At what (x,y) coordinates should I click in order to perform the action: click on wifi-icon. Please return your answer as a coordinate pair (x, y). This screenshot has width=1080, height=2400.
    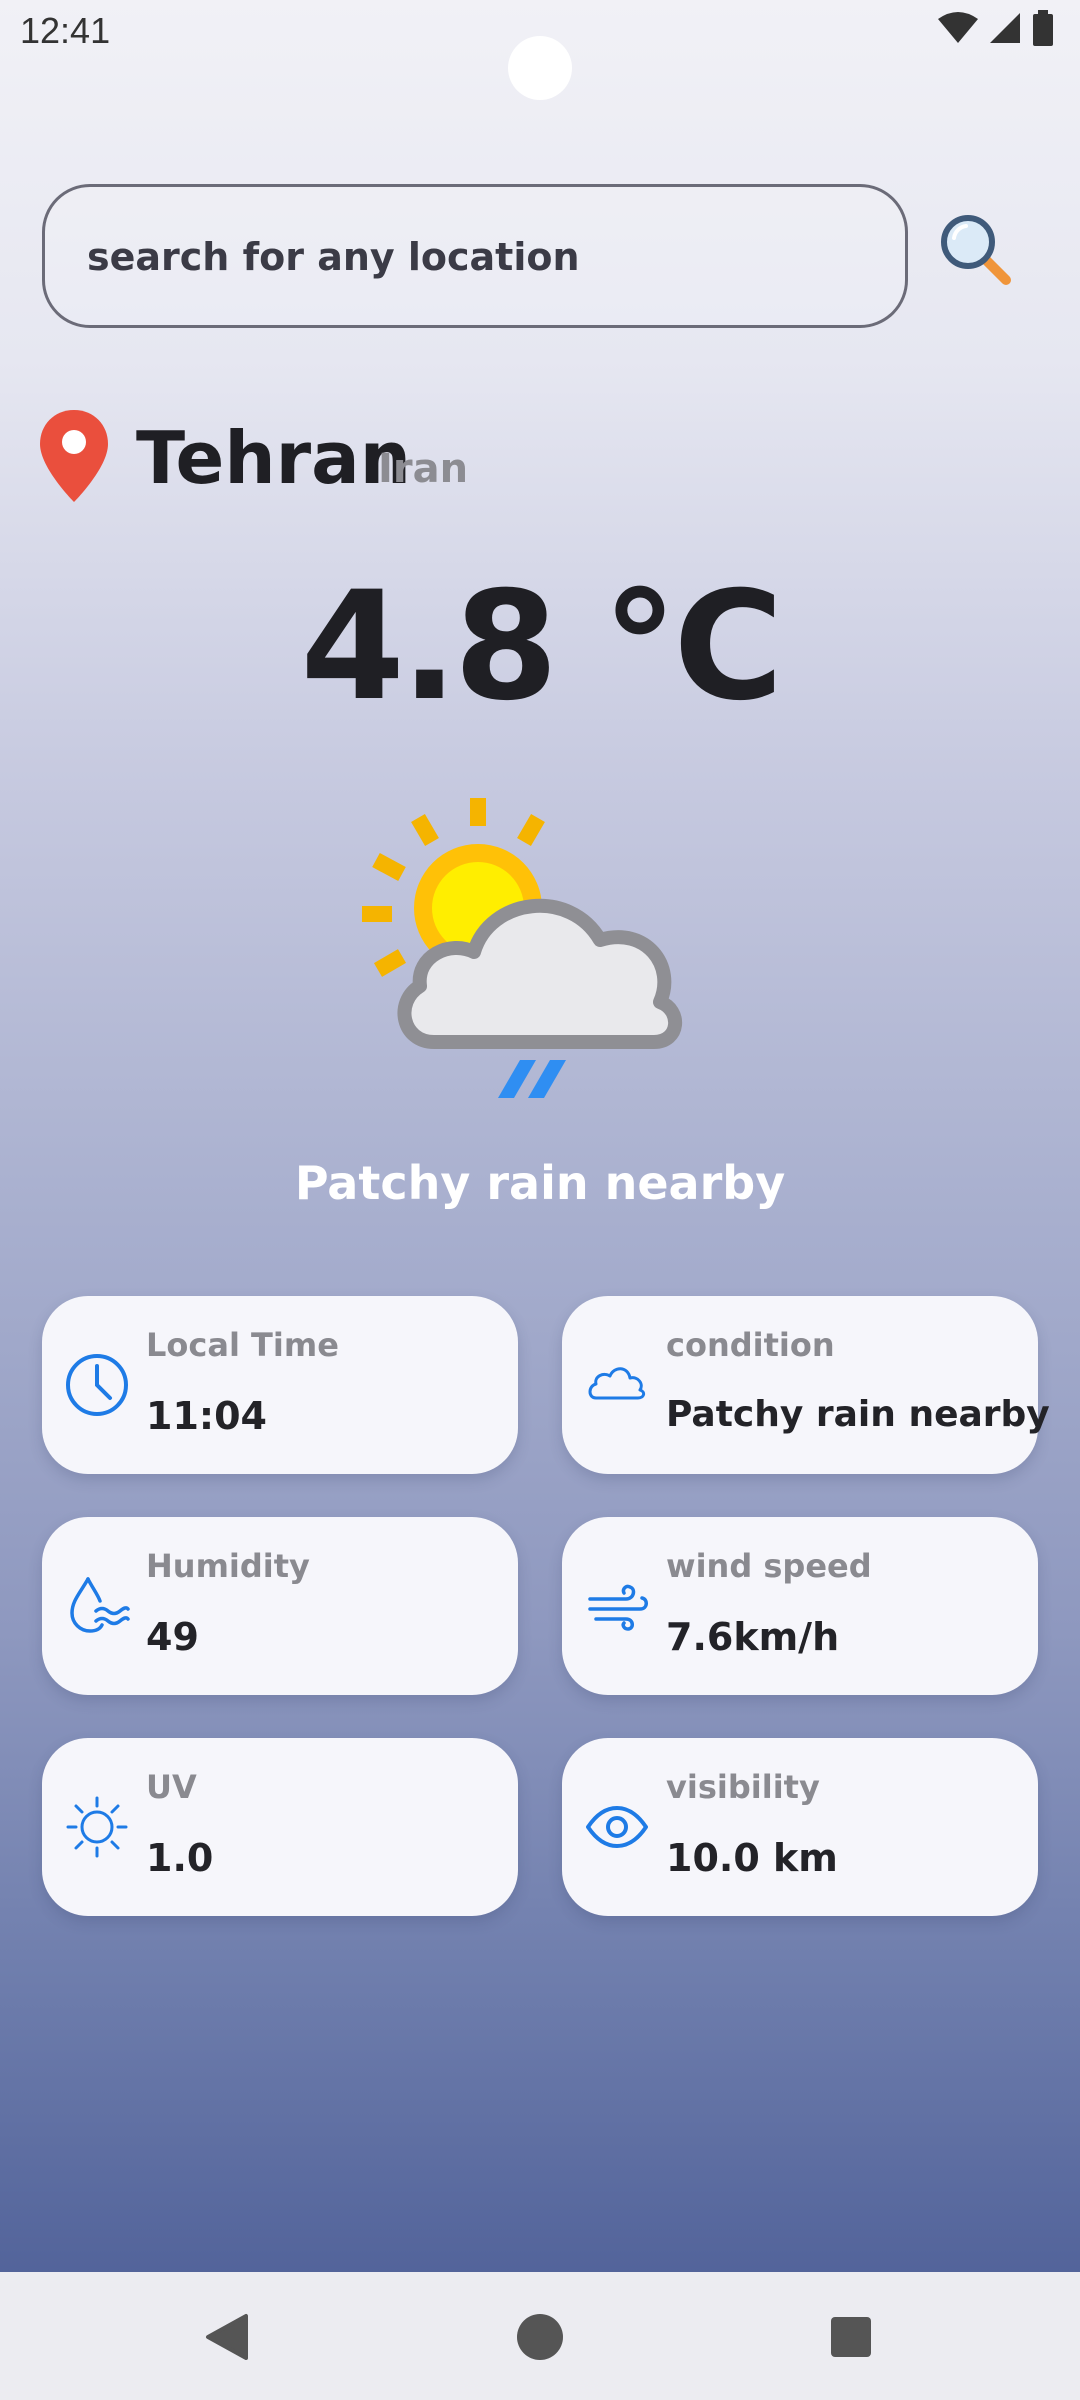
    Looking at the image, I should click on (958, 27).